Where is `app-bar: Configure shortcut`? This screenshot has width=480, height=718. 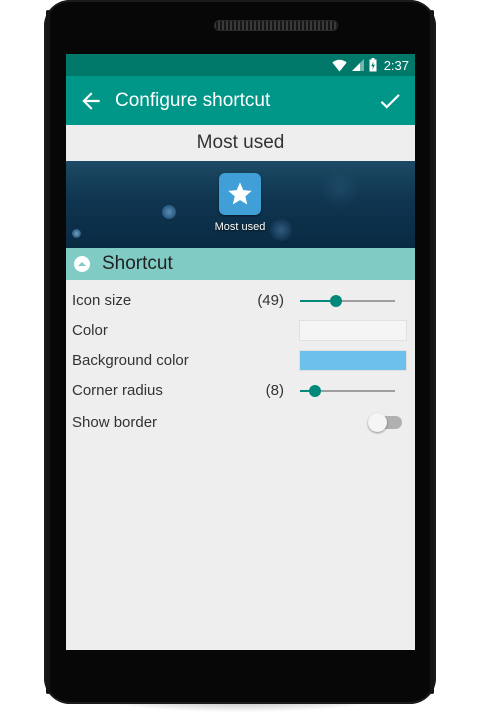
app-bar: Configure shortcut is located at coordinates (240, 100).